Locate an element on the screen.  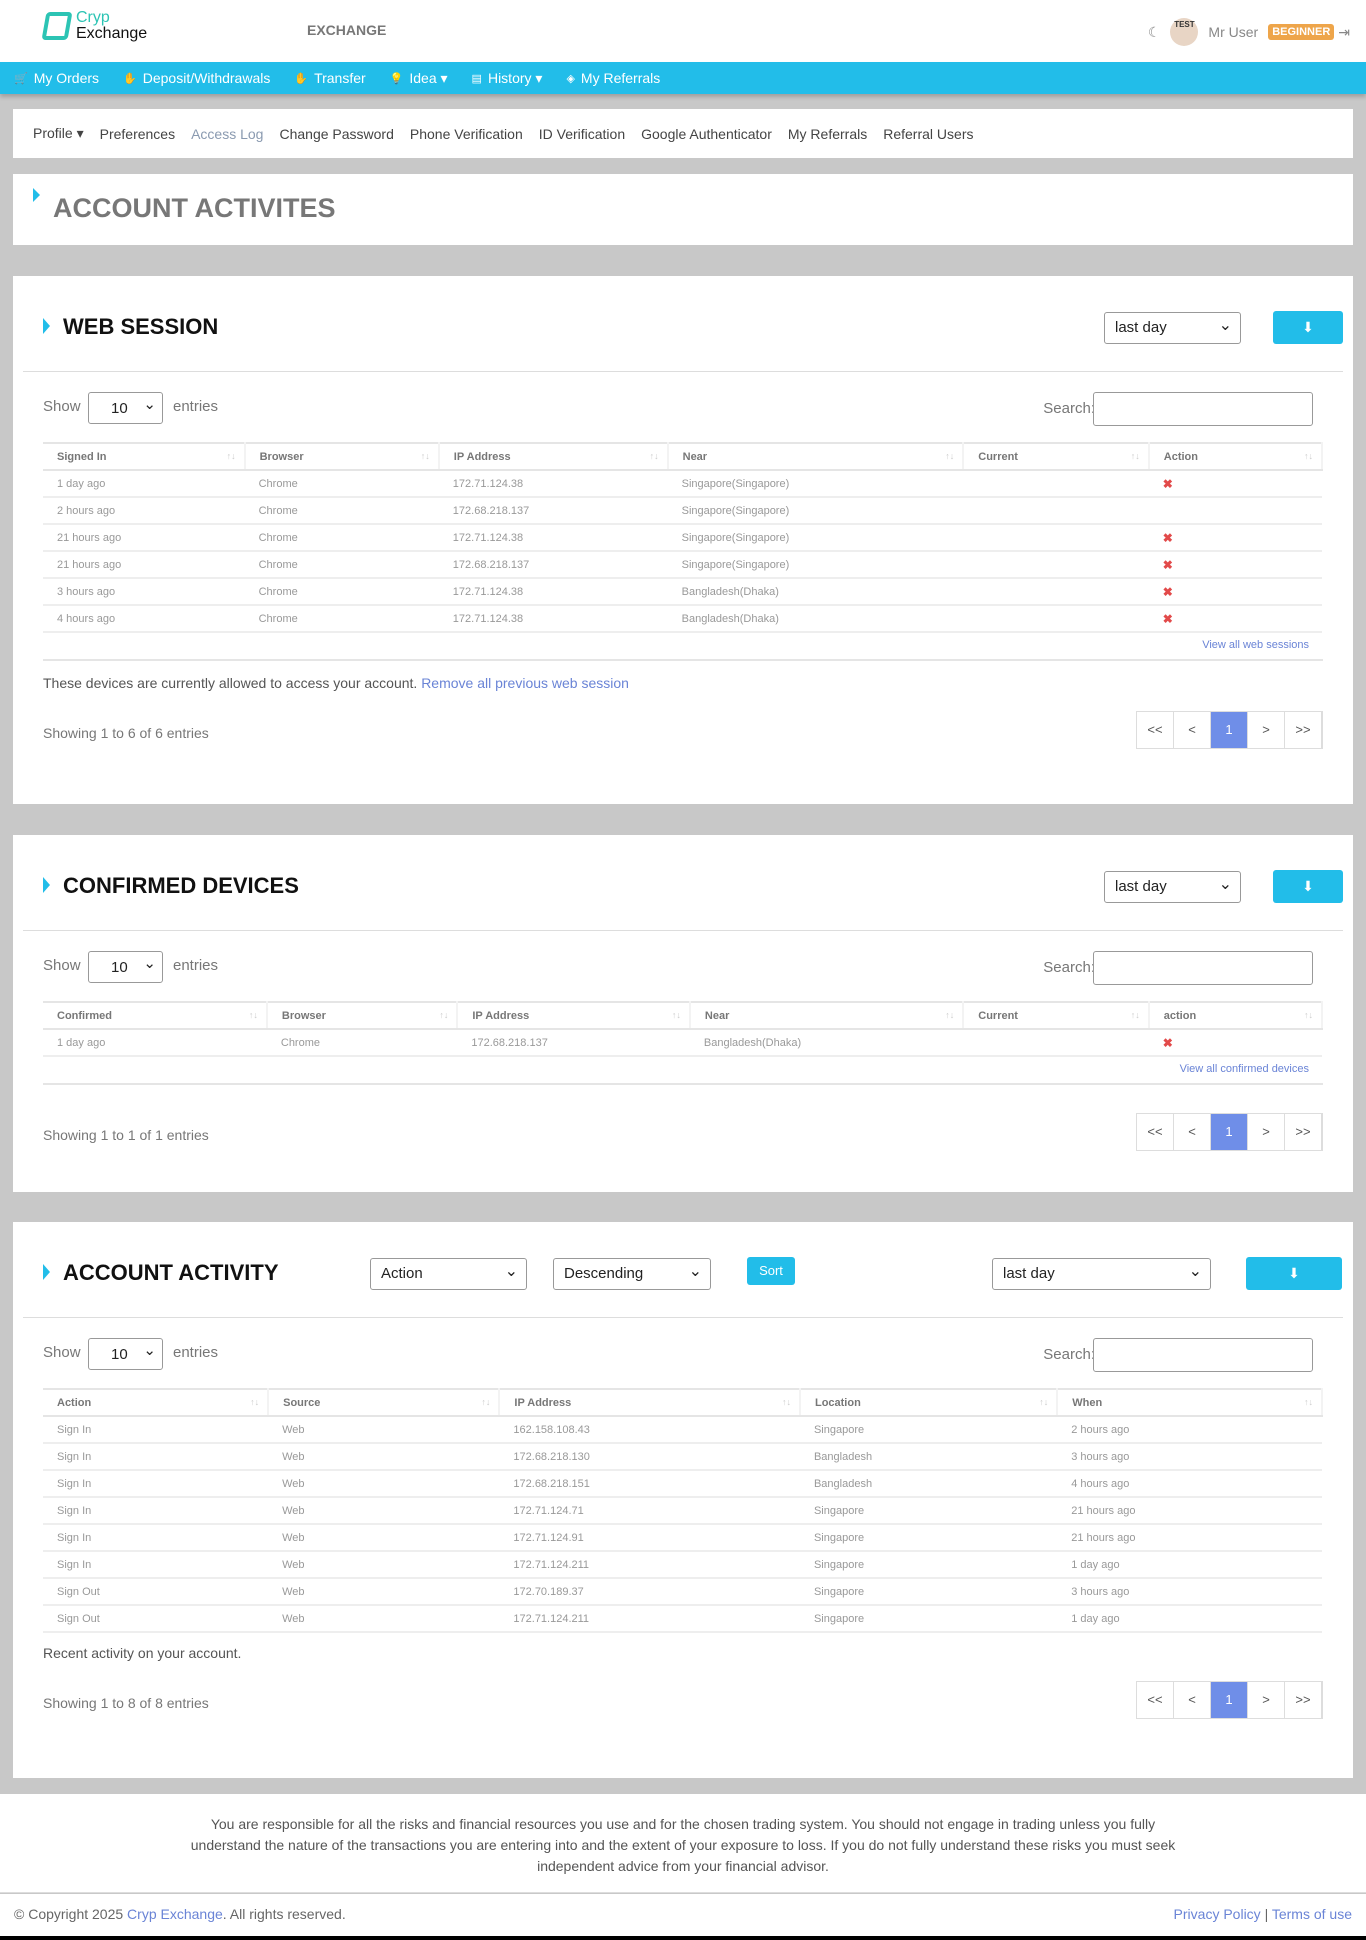
nav-item-myorders: 🛒 My Orders is located at coordinates (56, 78).